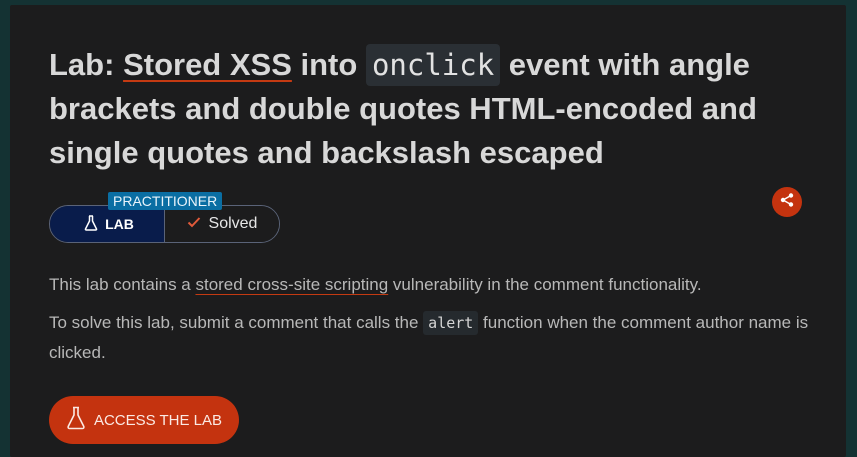 Image resolution: width=857 pixels, height=457 pixels. Describe the element at coordinates (158, 420) in the screenshot. I see `access-lab-label: ACCESS THE LAB` at that location.